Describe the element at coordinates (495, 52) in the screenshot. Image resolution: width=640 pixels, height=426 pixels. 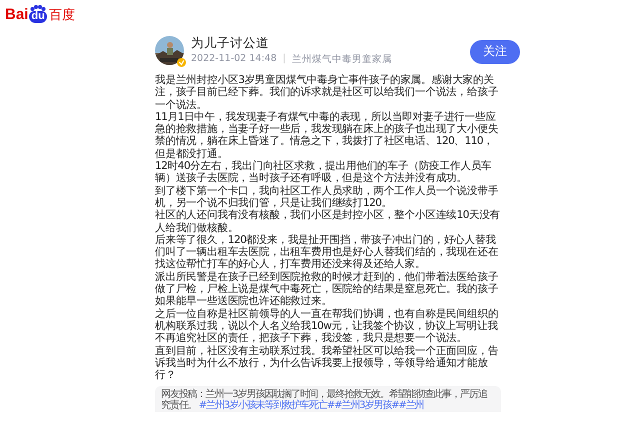
I see `follow-button: 关注` at that location.